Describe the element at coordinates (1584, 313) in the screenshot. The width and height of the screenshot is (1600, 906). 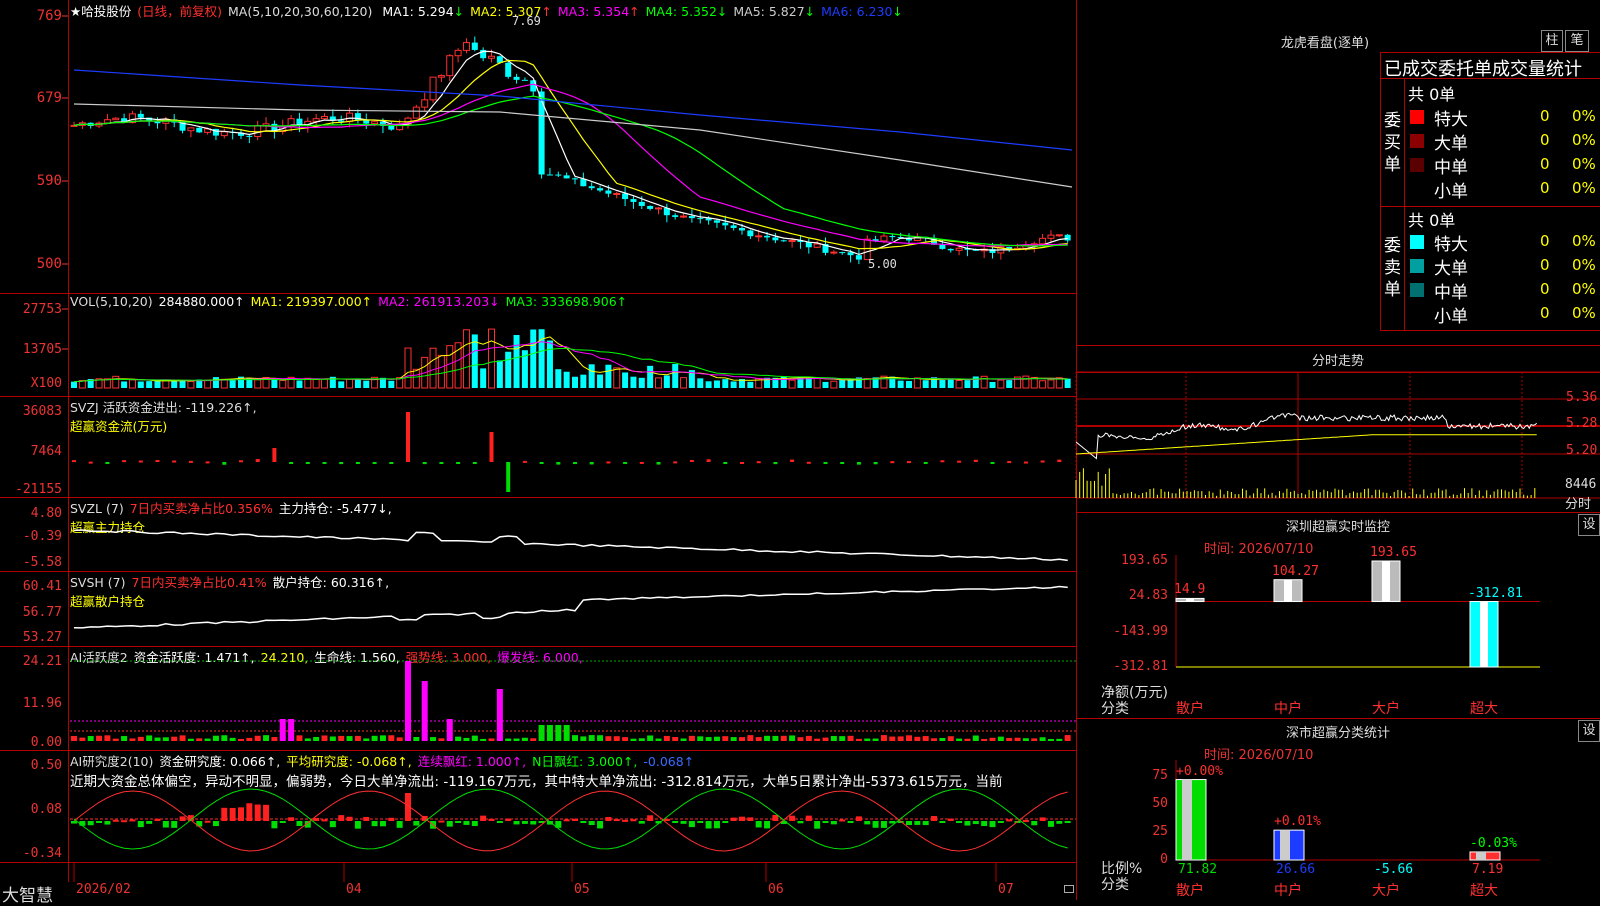
I see `order-size-pct: 0%` at that location.